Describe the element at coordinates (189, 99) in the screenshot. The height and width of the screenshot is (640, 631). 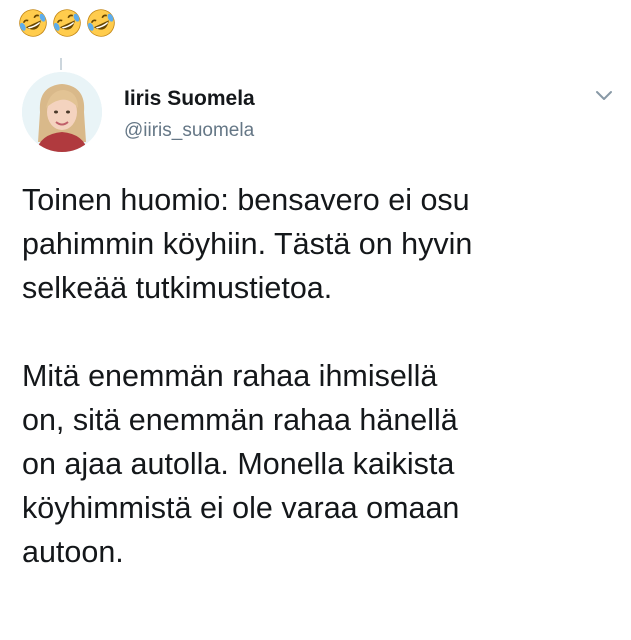
I see `author-display-name: Iiris Suomela` at that location.